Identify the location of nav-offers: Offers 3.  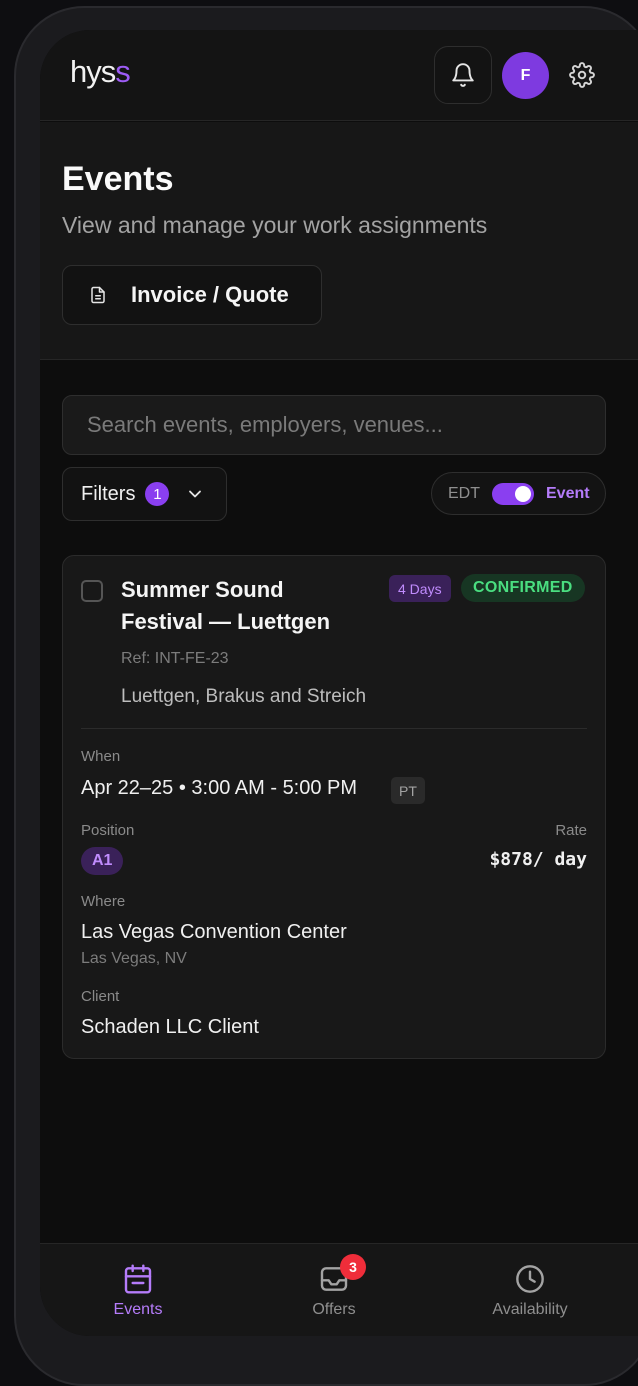
(334, 1290).